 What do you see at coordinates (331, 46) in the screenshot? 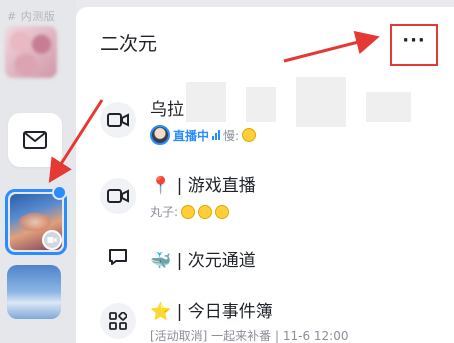
I see `arrow-to-more-button` at bounding box center [331, 46].